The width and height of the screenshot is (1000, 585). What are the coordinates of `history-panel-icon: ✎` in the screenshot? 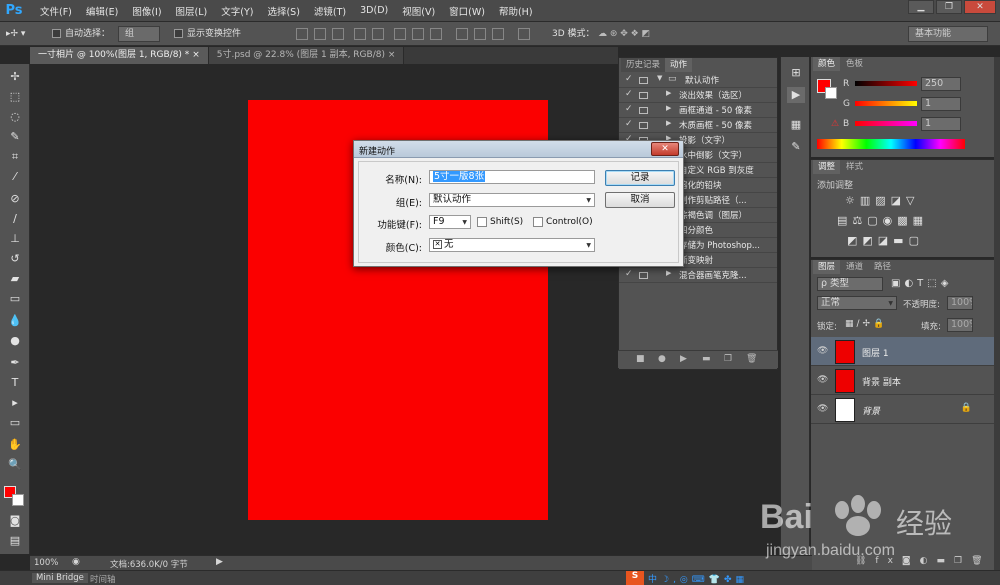 It's located at (796, 147).